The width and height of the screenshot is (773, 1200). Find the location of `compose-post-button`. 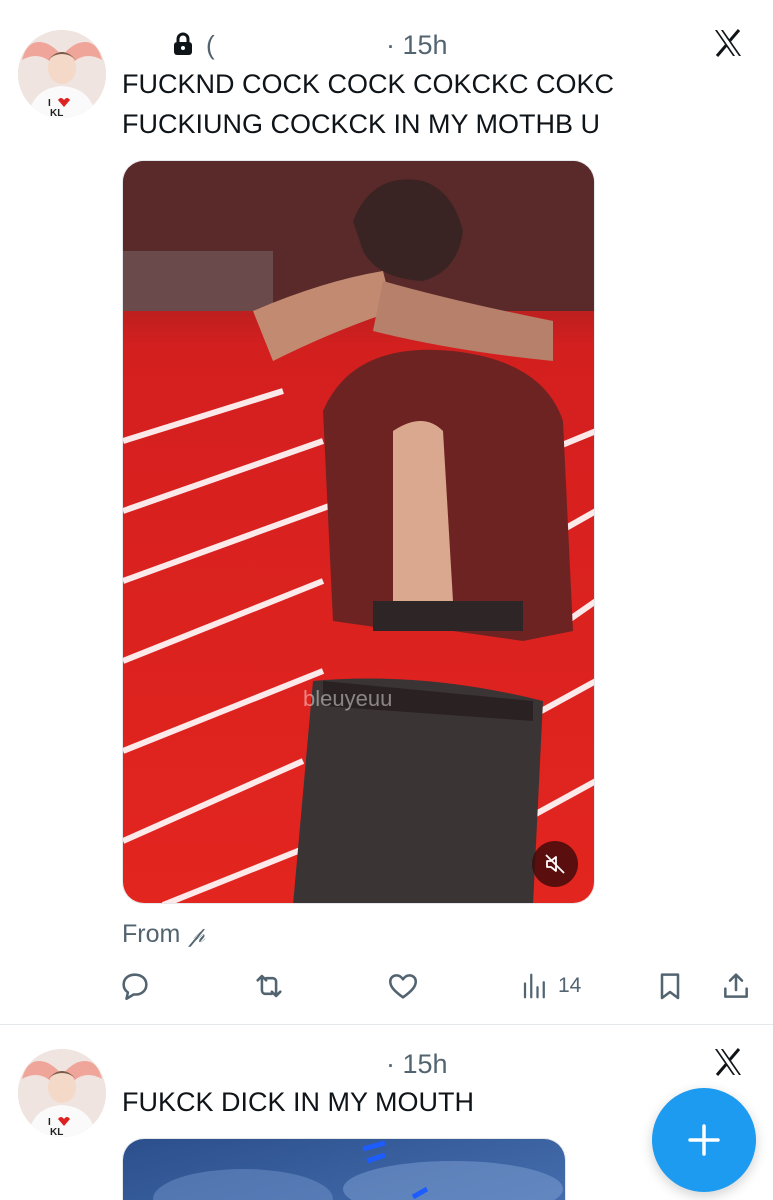

compose-post-button is located at coordinates (704, 1140).